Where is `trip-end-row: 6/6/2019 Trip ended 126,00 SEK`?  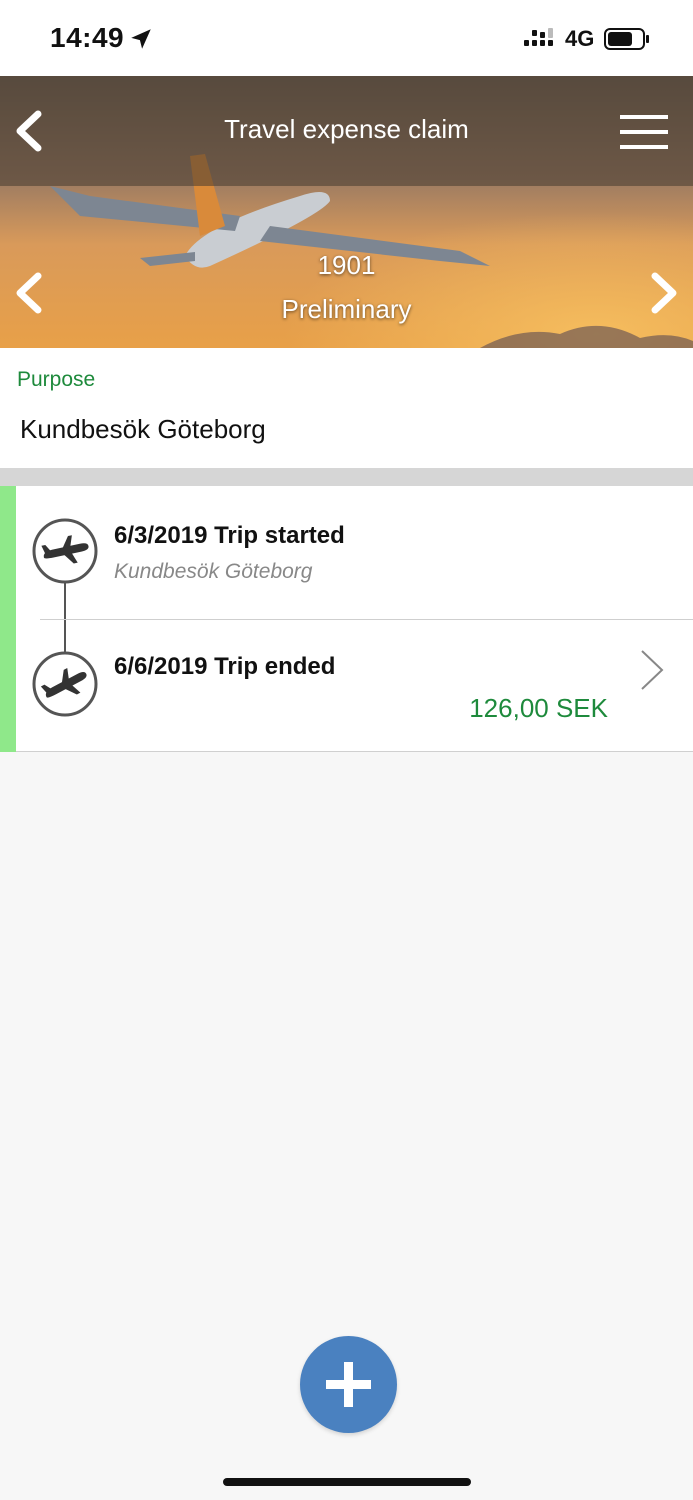 trip-end-row: 6/6/2019 Trip ended 126,00 SEK is located at coordinates (354, 685).